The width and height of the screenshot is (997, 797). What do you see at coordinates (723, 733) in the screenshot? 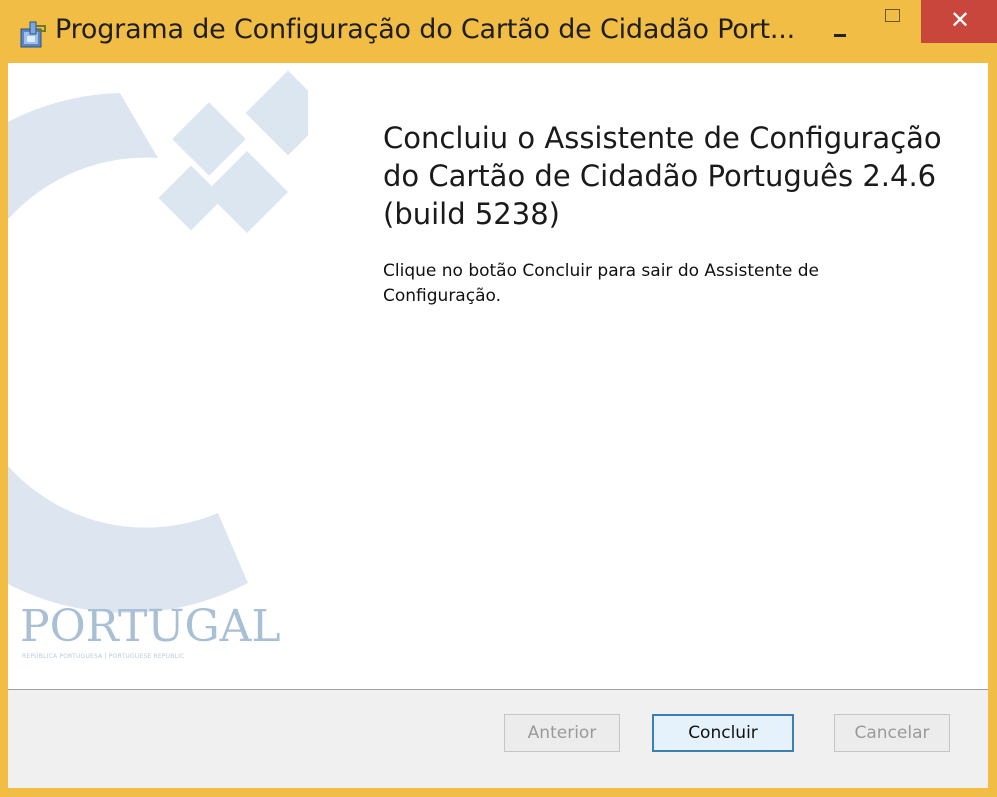
I see `finish-button: Concluir` at bounding box center [723, 733].